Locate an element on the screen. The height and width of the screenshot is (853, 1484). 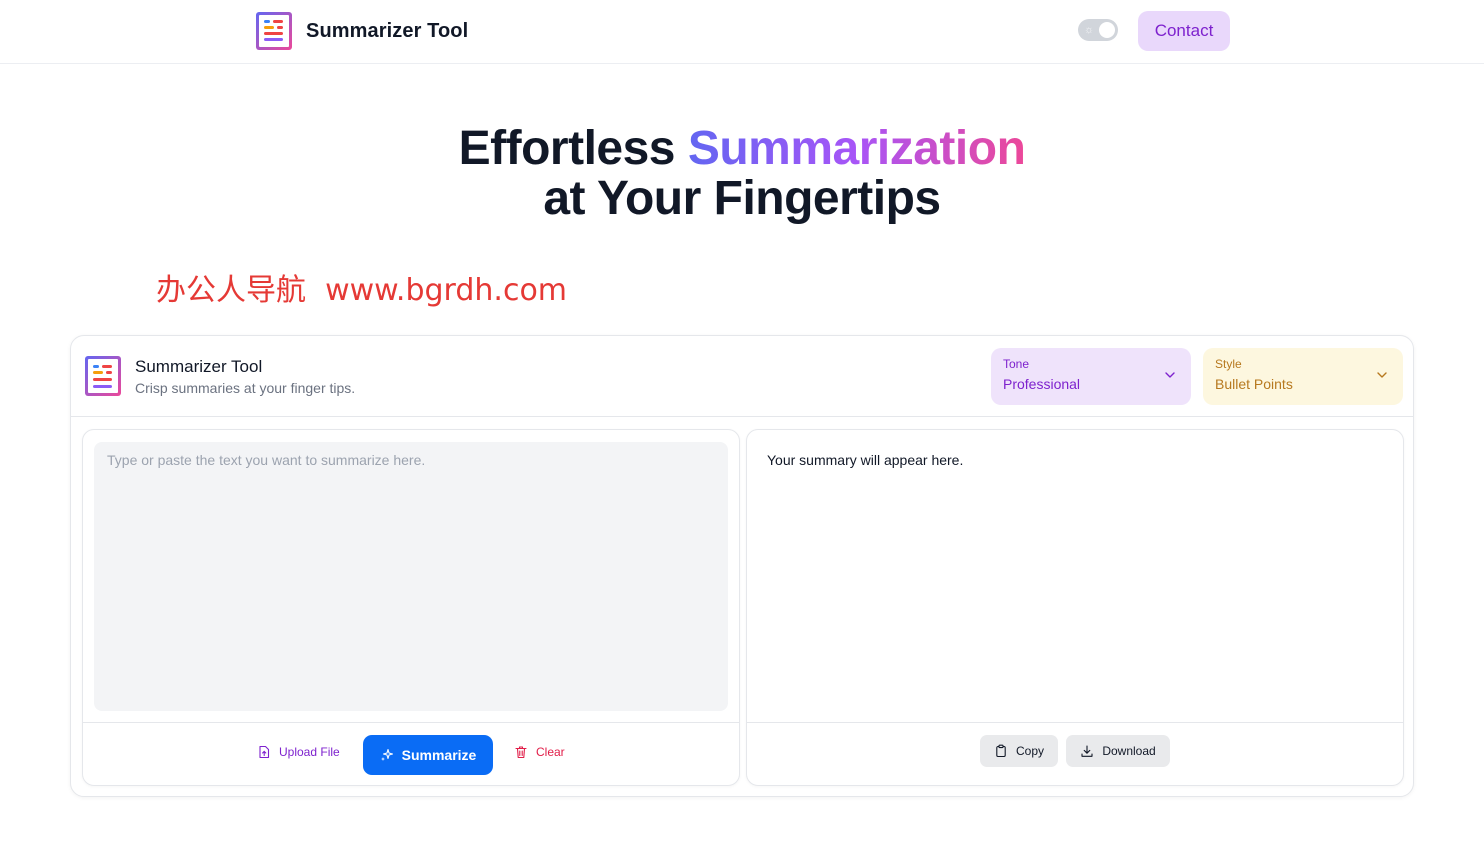
contact-button: Contact is located at coordinates (1184, 31).